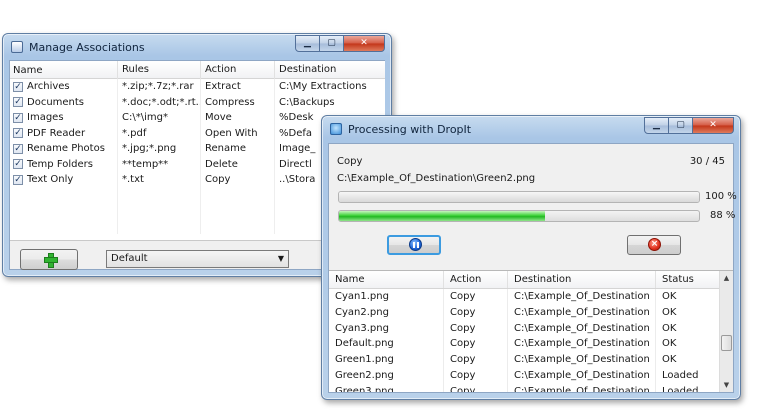 This screenshot has height=412, width=768. I want to click on item-name: Cyan3.png, so click(386, 328).